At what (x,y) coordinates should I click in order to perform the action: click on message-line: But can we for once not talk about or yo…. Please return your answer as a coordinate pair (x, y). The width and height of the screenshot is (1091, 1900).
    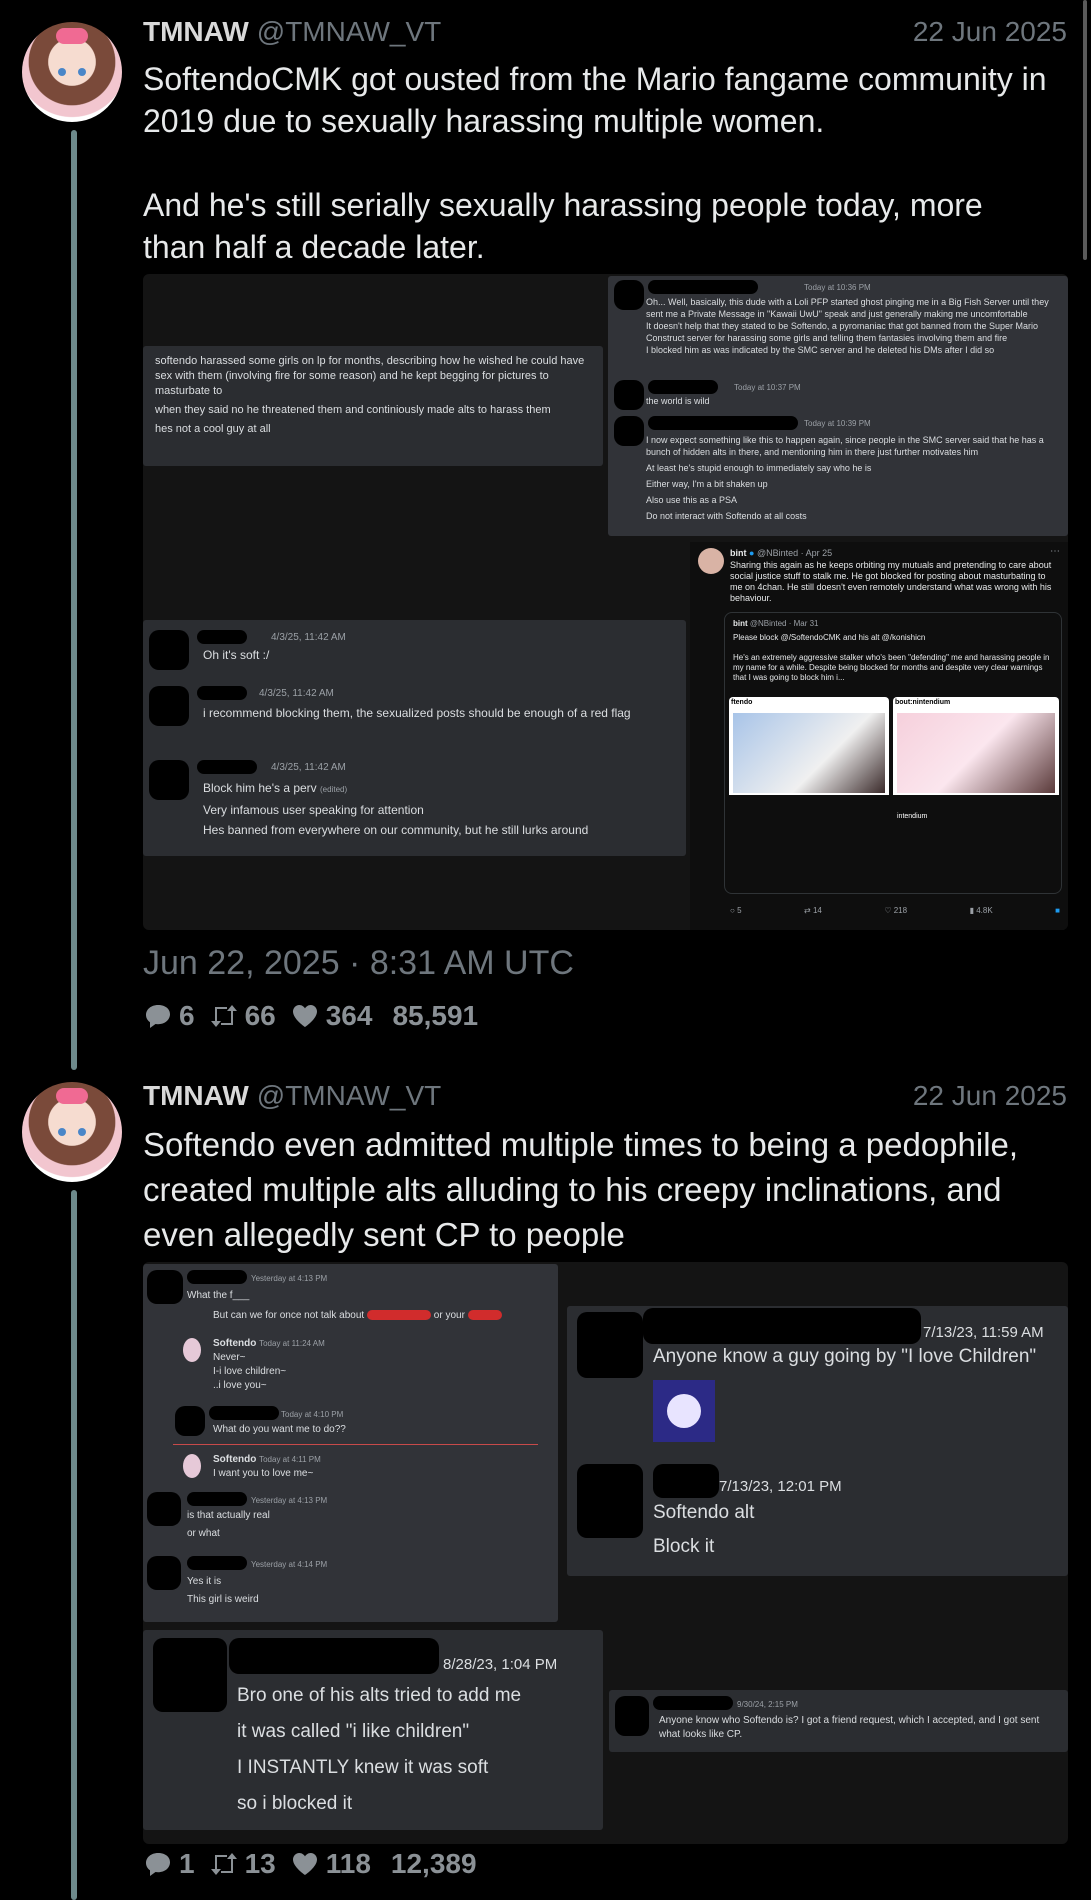
    Looking at the image, I should click on (357, 1315).